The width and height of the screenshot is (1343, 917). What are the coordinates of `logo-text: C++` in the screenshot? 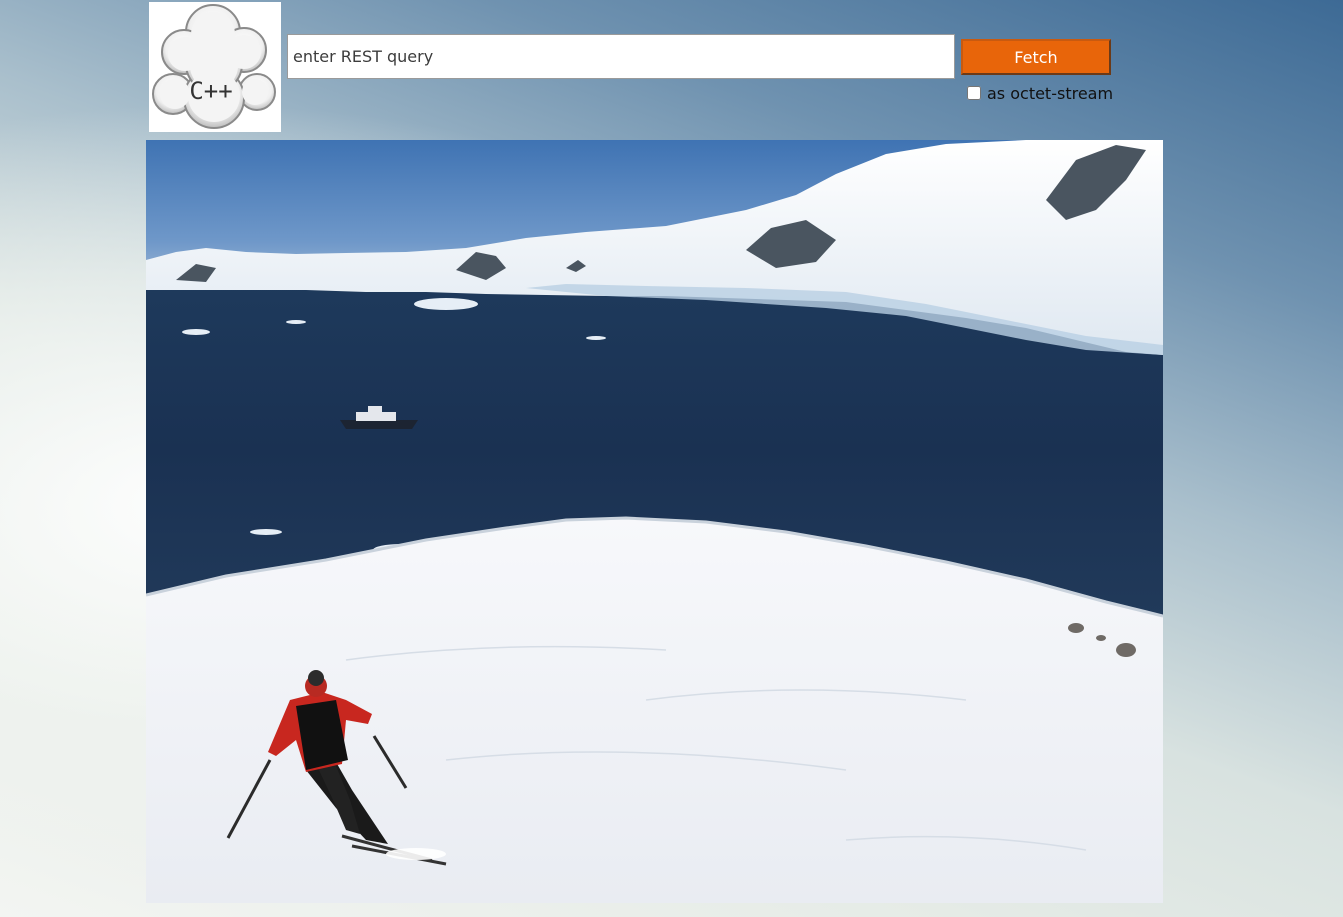 It's located at (210, 91).